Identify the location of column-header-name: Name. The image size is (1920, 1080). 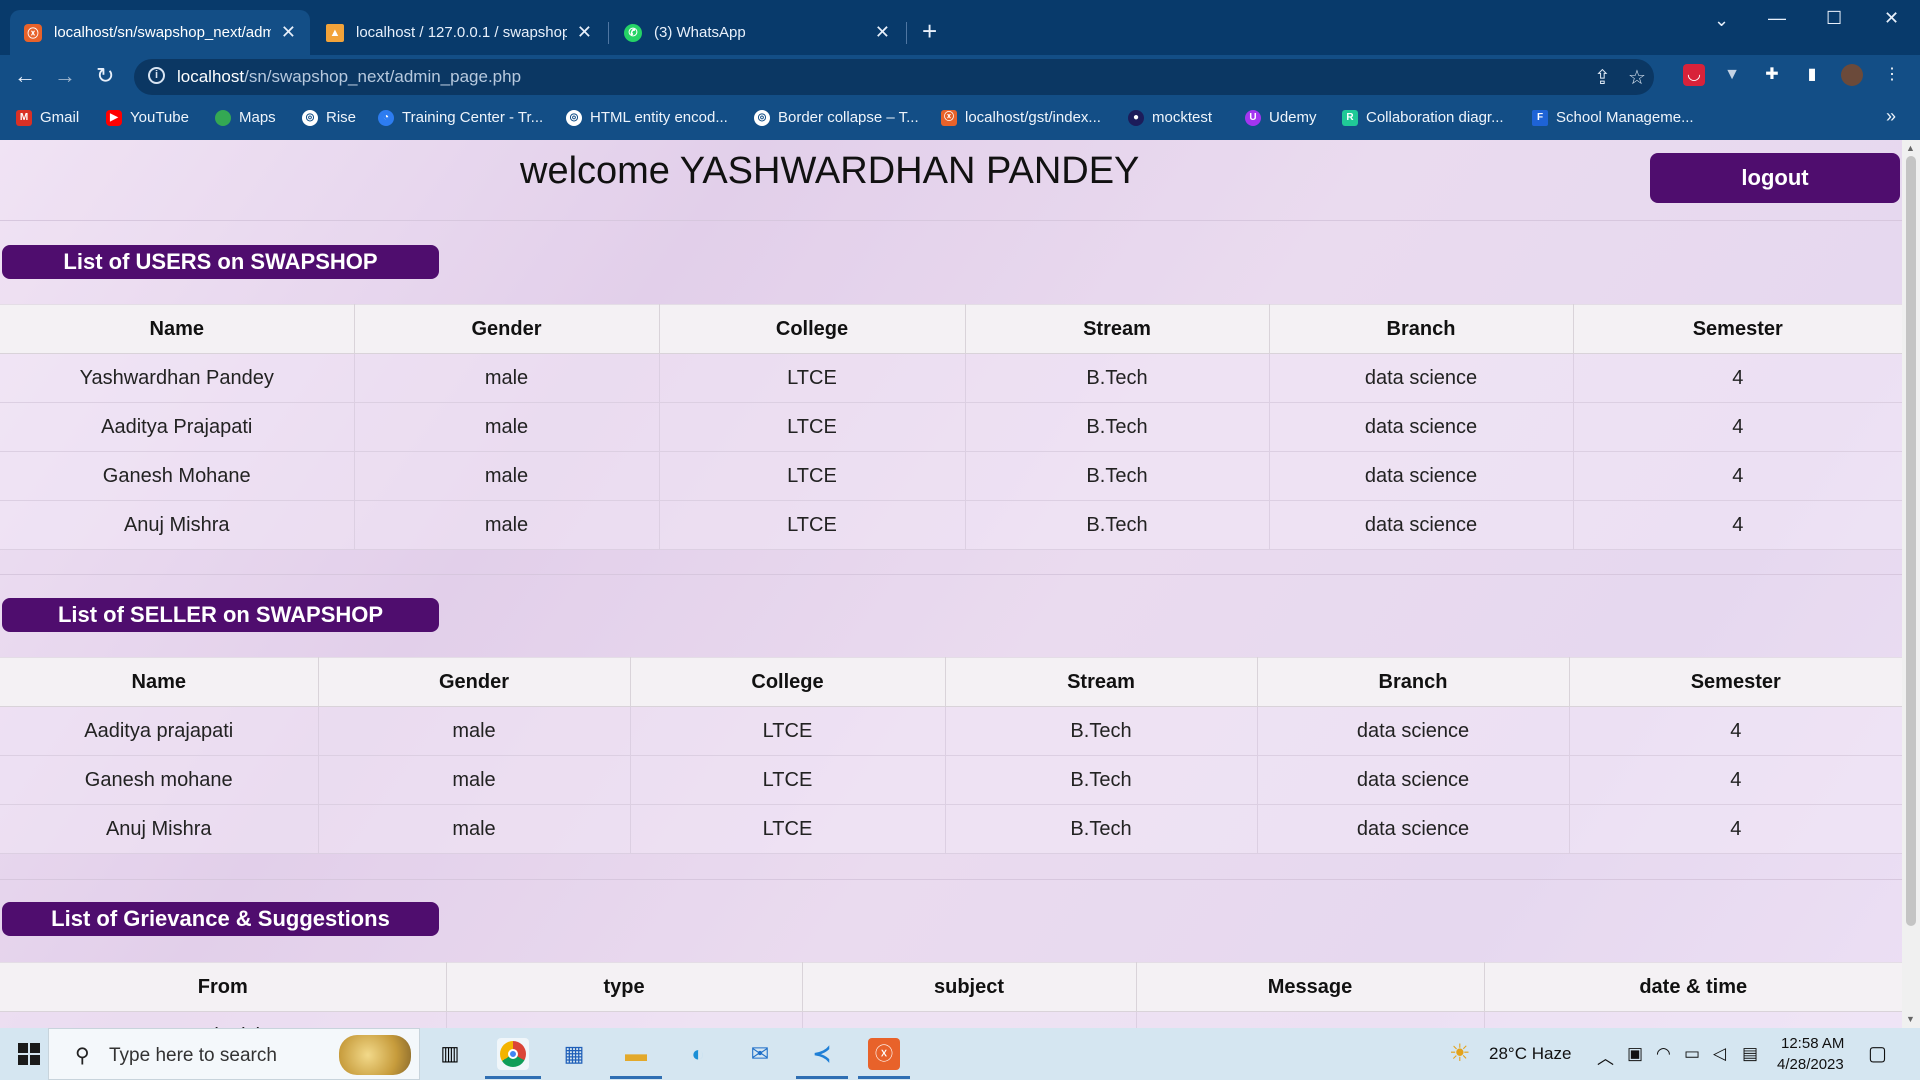
(159, 682).